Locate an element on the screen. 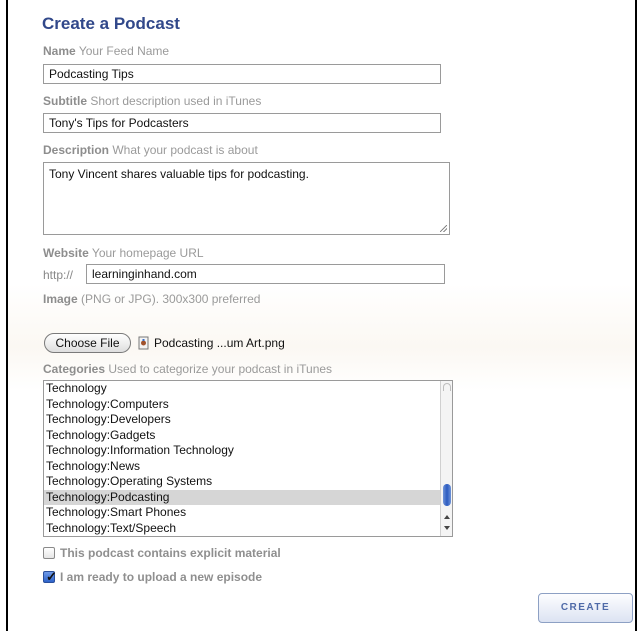 The height and width of the screenshot is (631, 637). name-label: Name Your Feed Name is located at coordinates (106, 51).